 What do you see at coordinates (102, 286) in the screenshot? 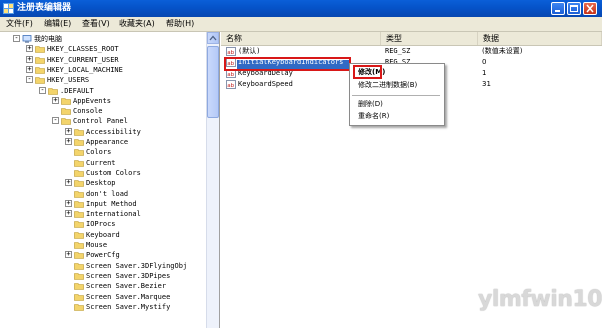
I see `tree-item: Screen Saver.Bezier` at bounding box center [102, 286].